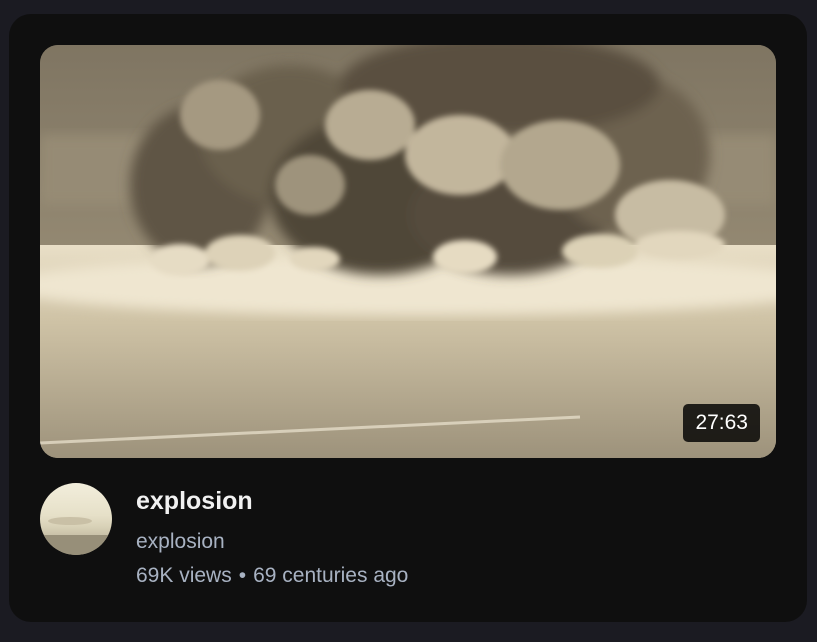 This screenshot has height=642, width=817. Describe the element at coordinates (184, 575) in the screenshot. I see `view-count: 69K views` at that location.